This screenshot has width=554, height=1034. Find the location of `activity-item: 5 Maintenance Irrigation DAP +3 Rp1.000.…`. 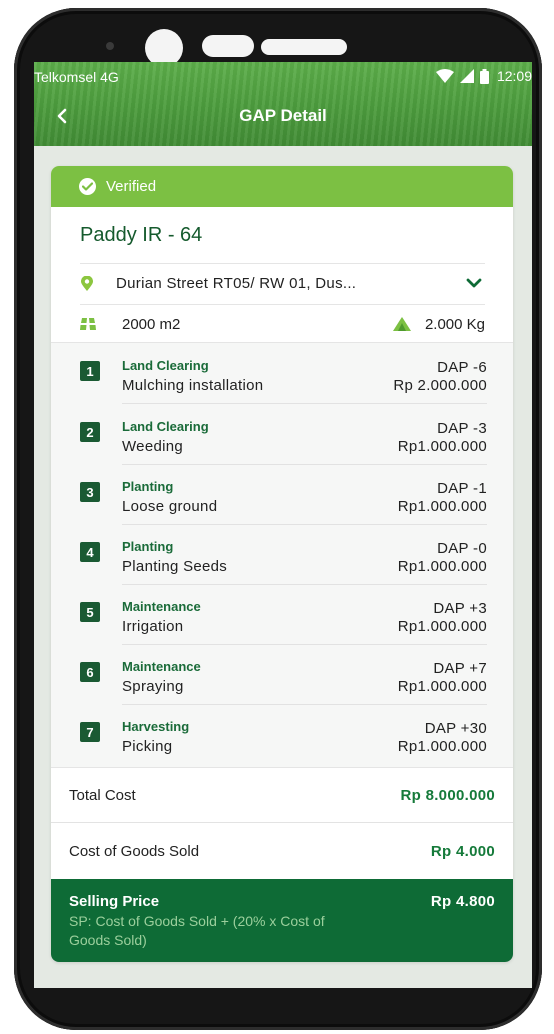

activity-item: 5 Maintenance Irrigation DAP +3 Rp1.000.… is located at coordinates (283, 614).